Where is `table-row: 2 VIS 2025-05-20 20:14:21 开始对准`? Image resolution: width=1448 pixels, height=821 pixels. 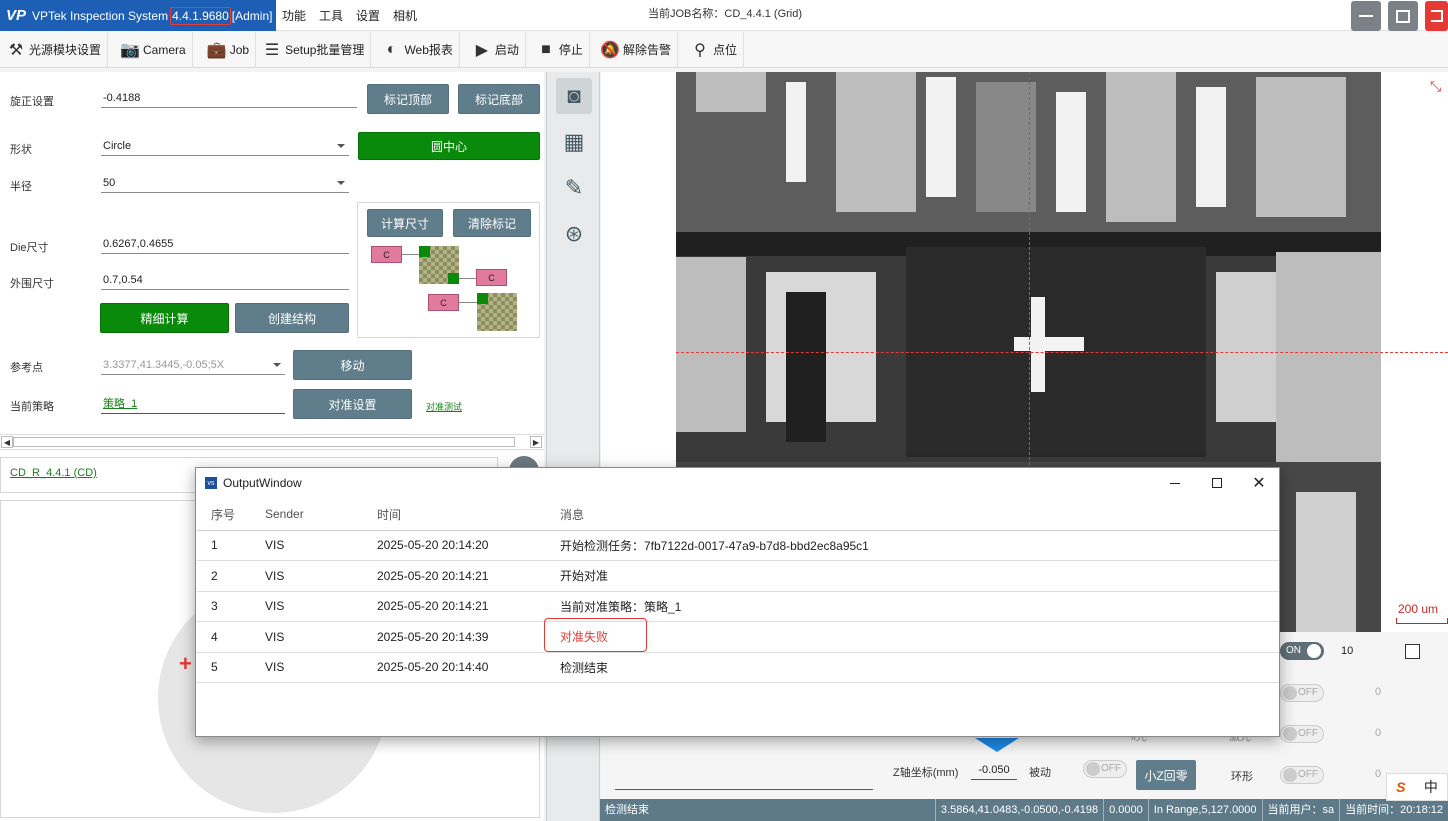
table-row: 2 VIS 2025-05-20 20:14:21 开始对准 is located at coordinates (738, 576).